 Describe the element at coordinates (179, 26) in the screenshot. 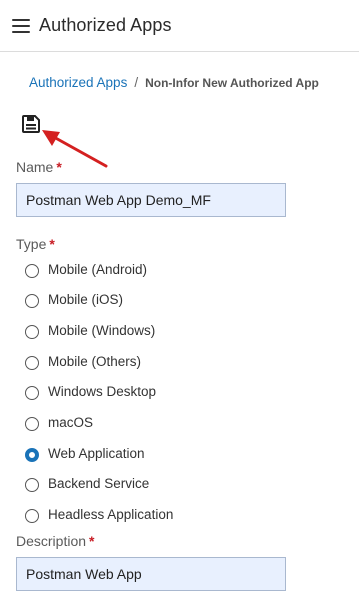

I see `app-header: Authorized Apps` at that location.